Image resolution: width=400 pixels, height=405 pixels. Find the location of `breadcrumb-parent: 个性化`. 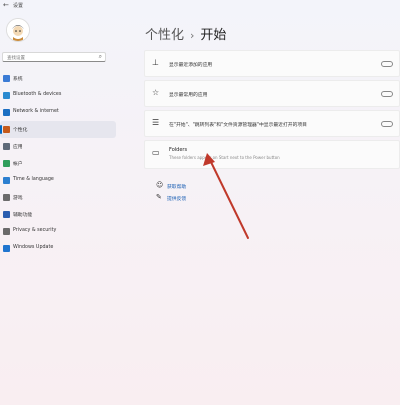

breadcrumb-parent: 个性化 is located at coordinates (164, 35).